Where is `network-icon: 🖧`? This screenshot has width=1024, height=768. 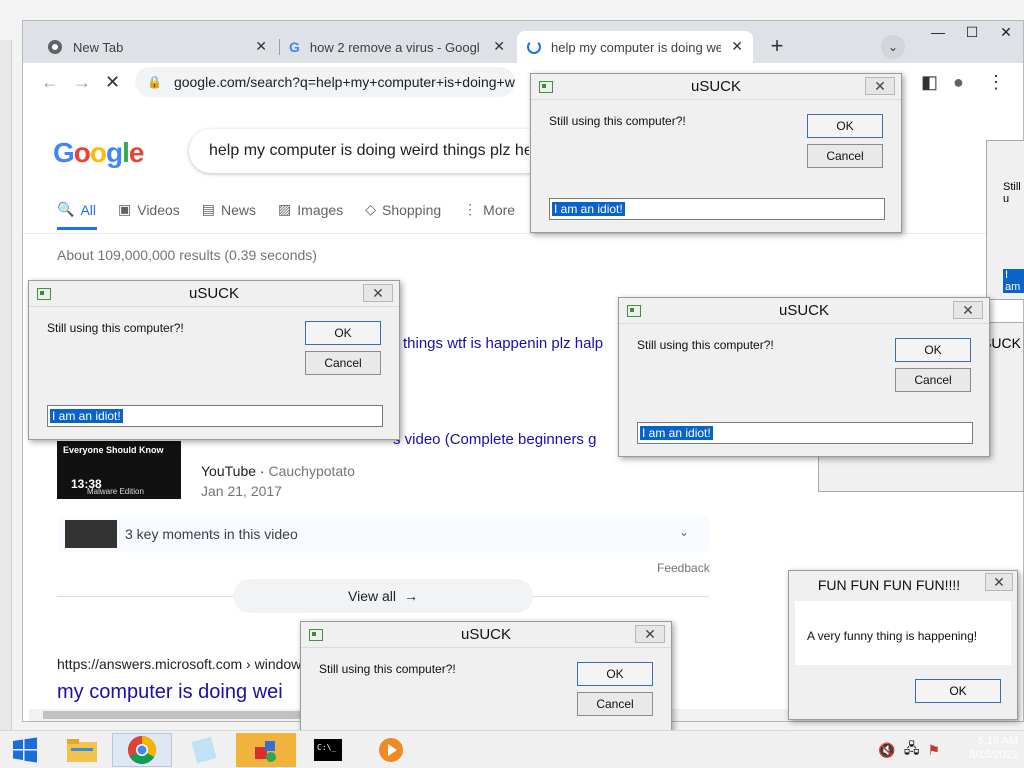 network-icon: 🖧 is located at coordinates (912, 750).